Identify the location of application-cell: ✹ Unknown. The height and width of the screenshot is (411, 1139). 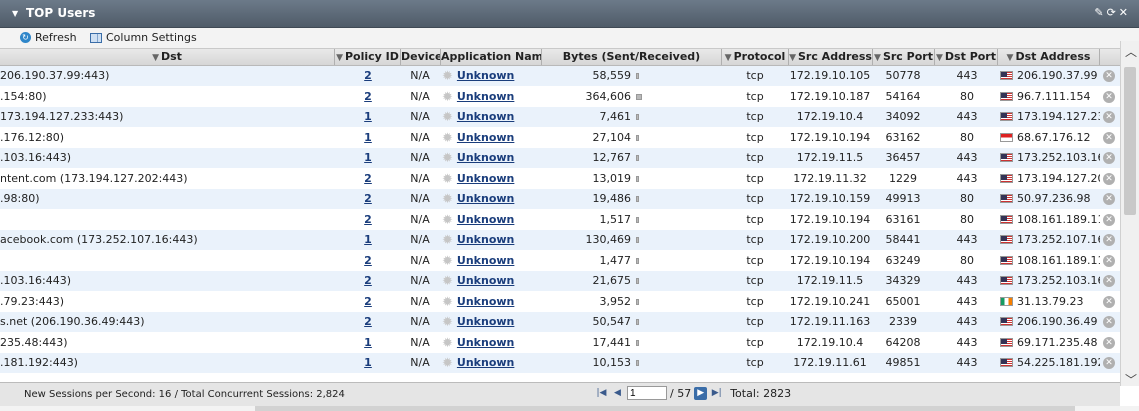
(492, 322).